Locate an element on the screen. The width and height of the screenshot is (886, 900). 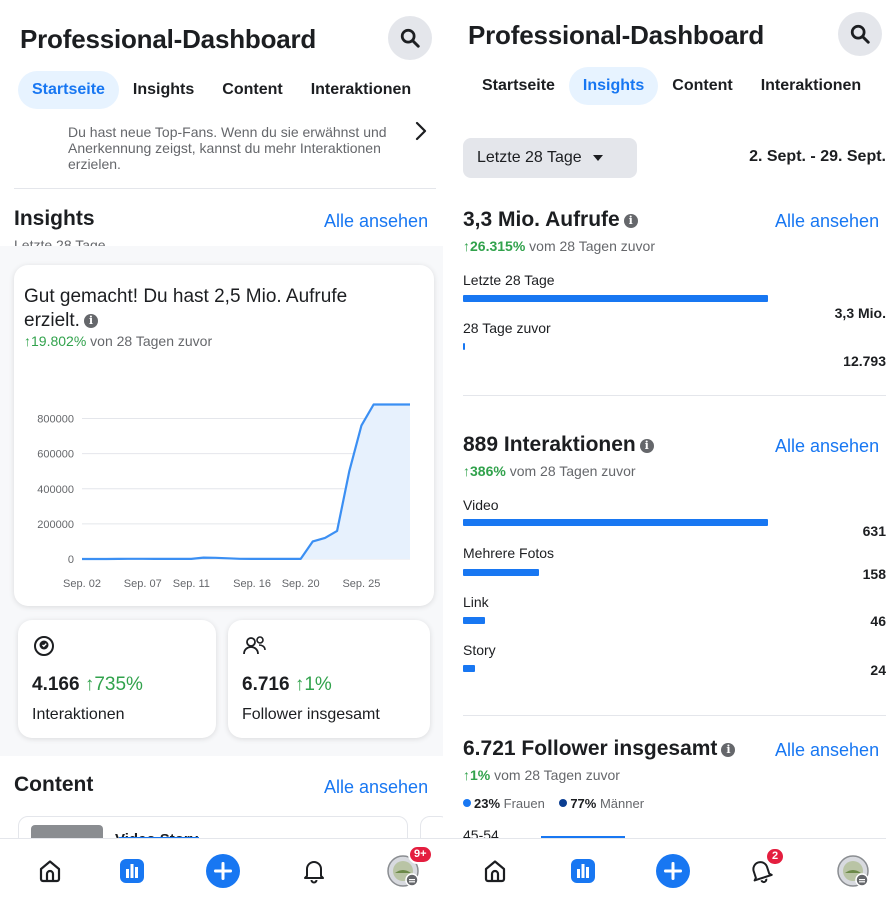
chart-x-tick-label: Sep. 02 is located at coordinates (82, 584).